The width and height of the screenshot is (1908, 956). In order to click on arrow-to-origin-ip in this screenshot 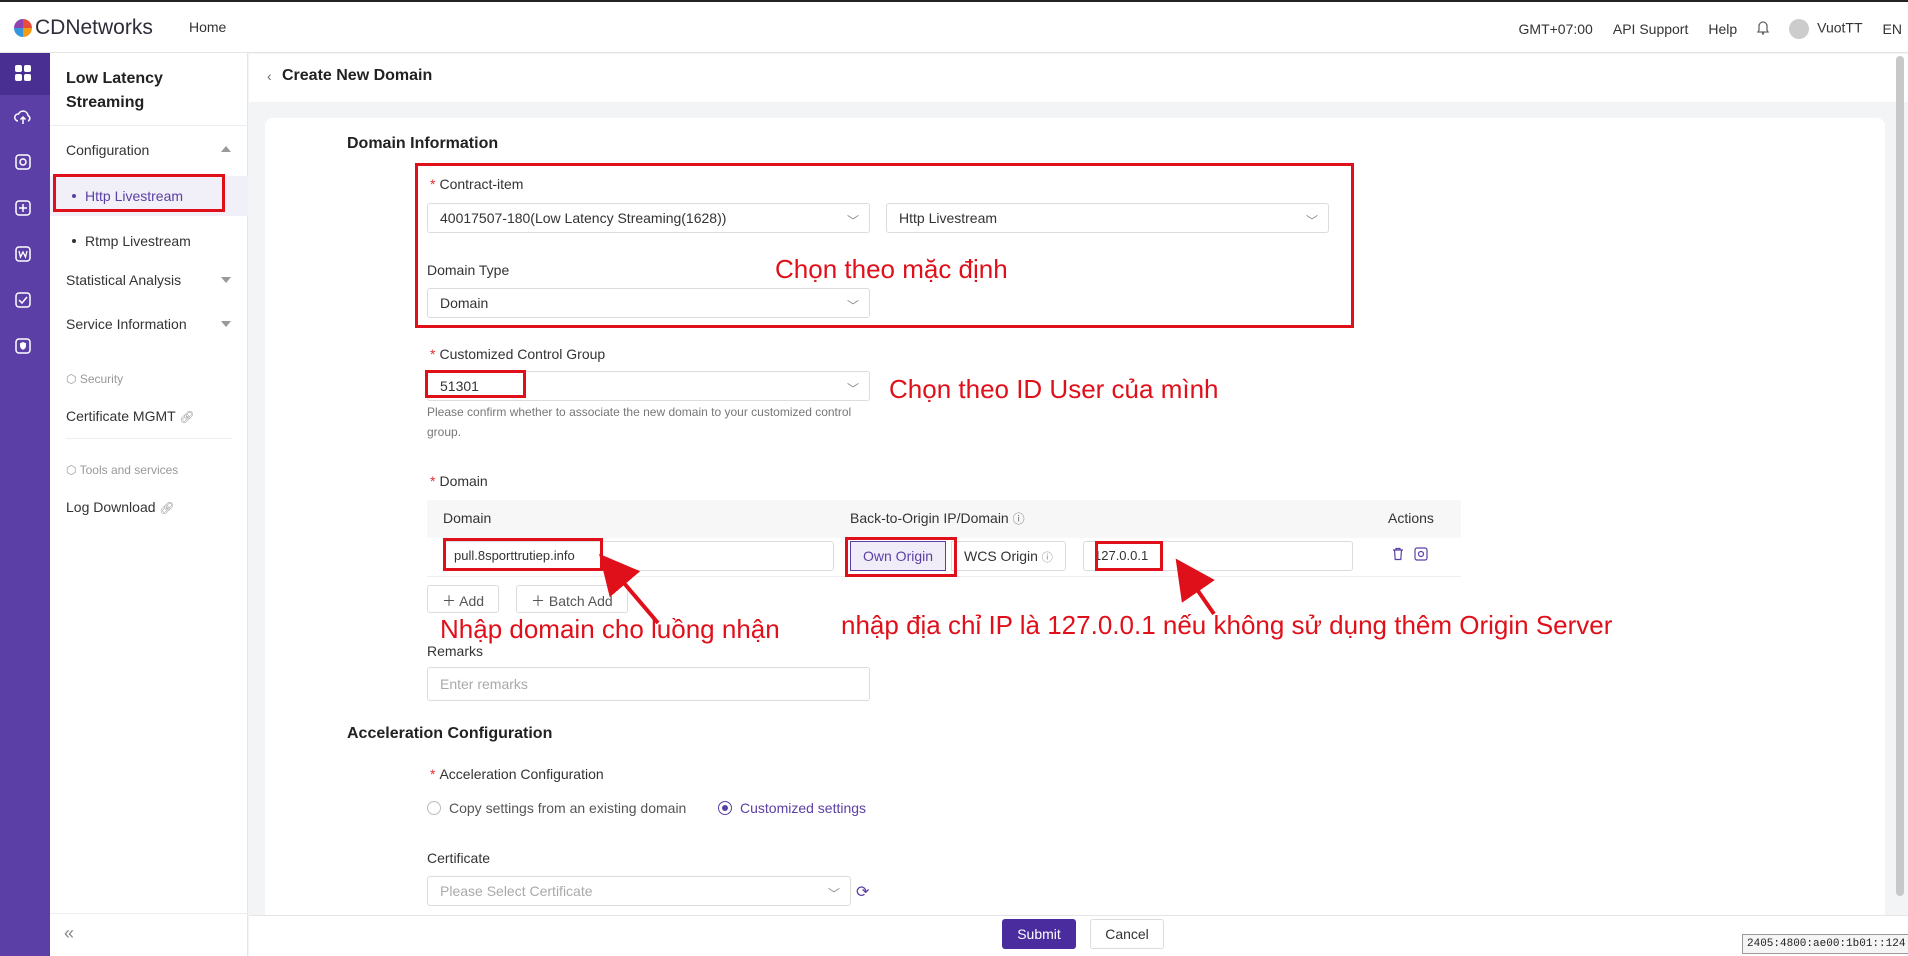, I will do `click(1195, 587)`.